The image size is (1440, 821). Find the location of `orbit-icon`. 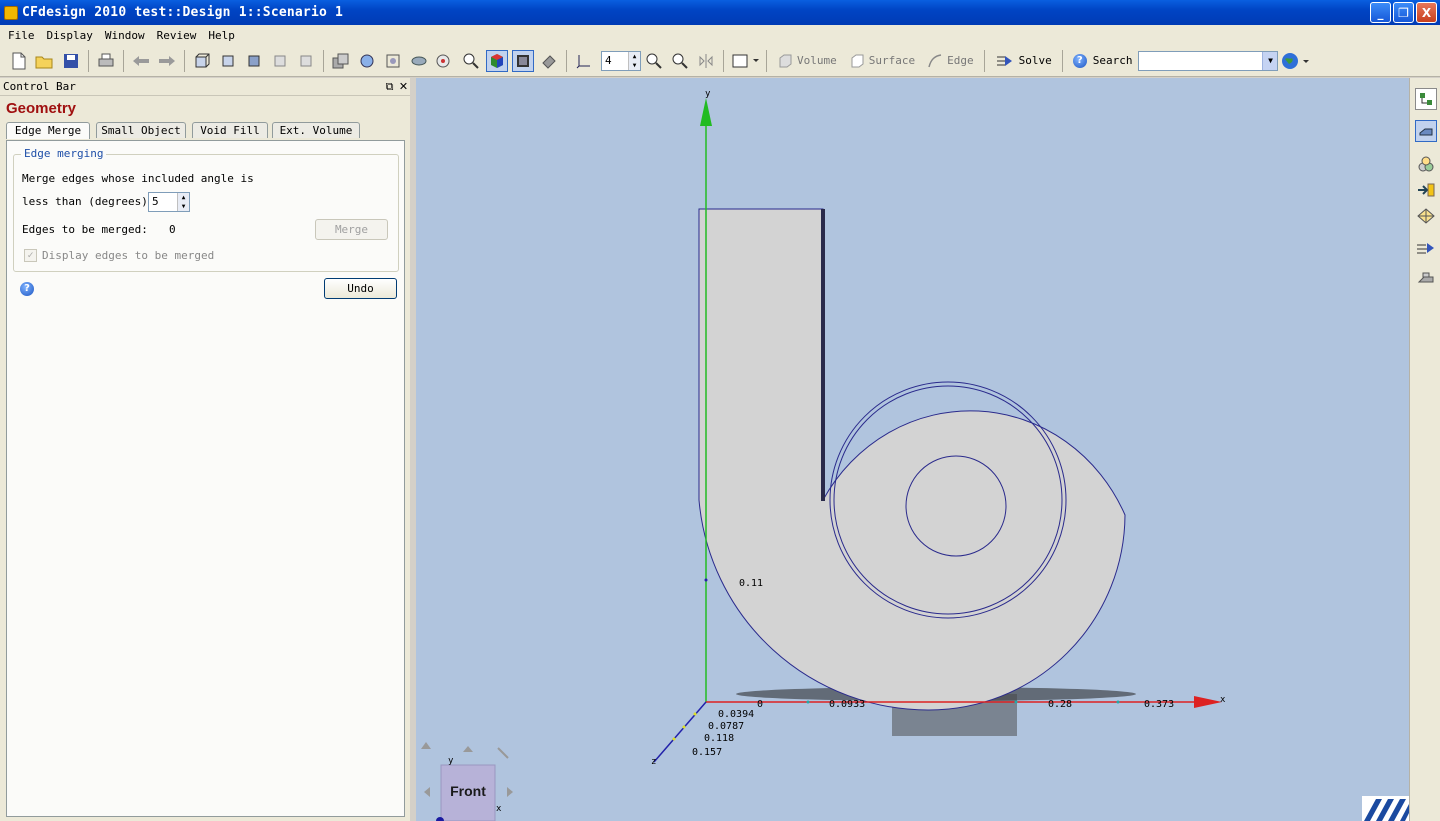

orbit-icon is located at coordinates (445, 61).